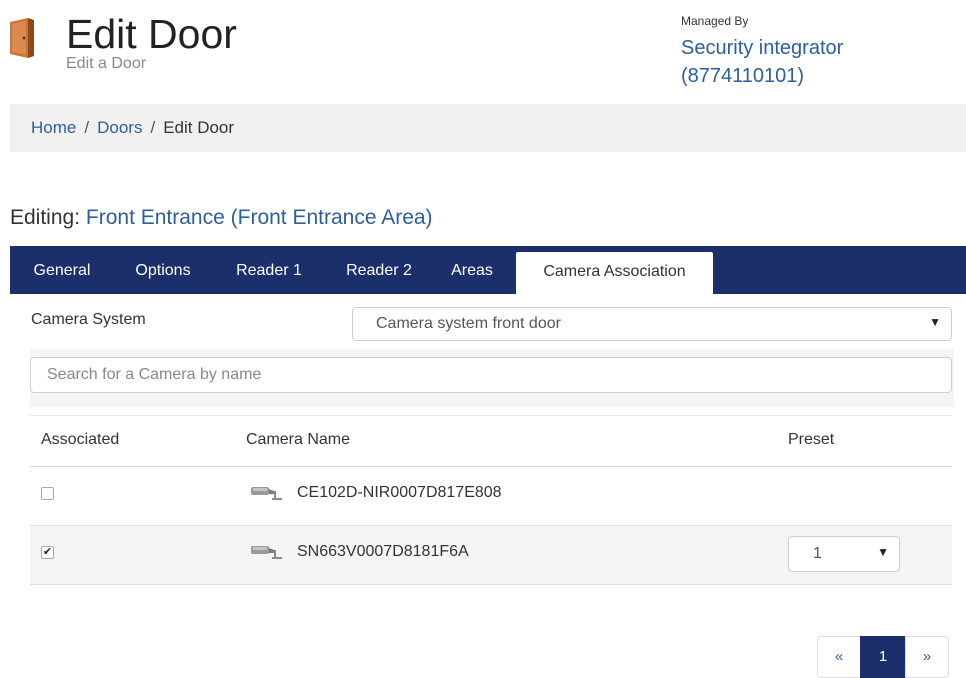 Image resolution: width=966 pixels, height=678 pixels. Describe the element at coordinates (811, 439) in the screenshot. I see `column-preset: Preset` at that location.